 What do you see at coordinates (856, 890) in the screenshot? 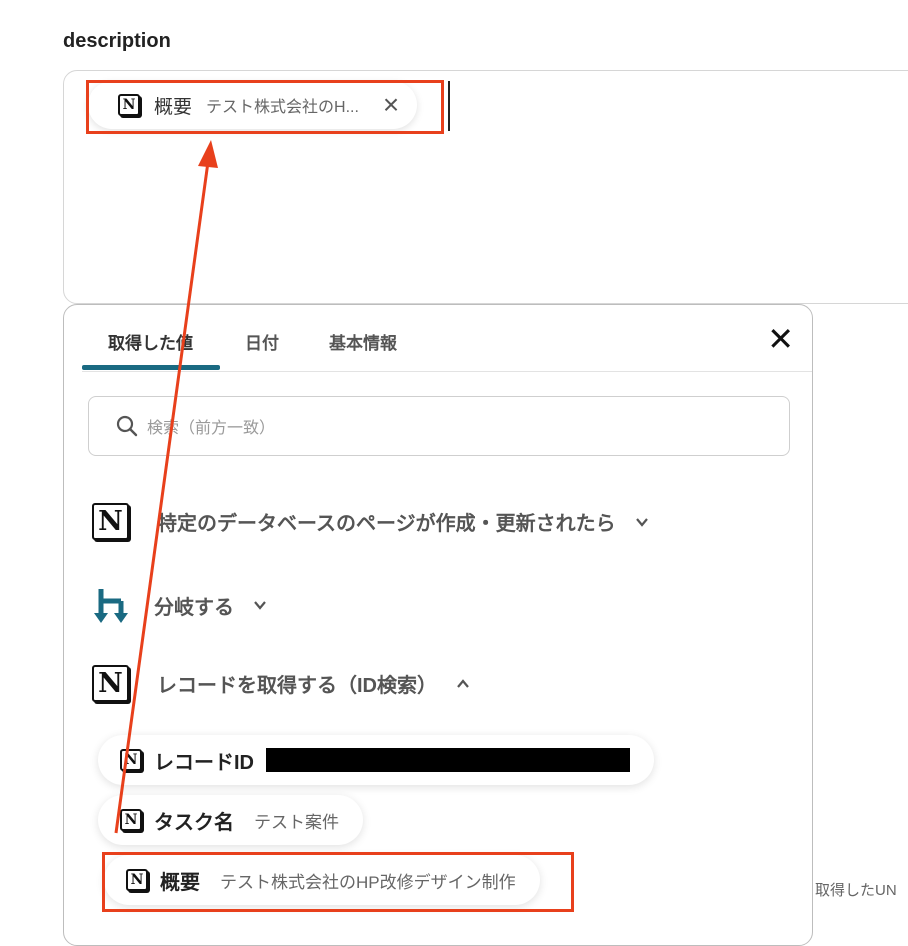
I see `side-text: 取得したUN` at bounding box center [856, 890].